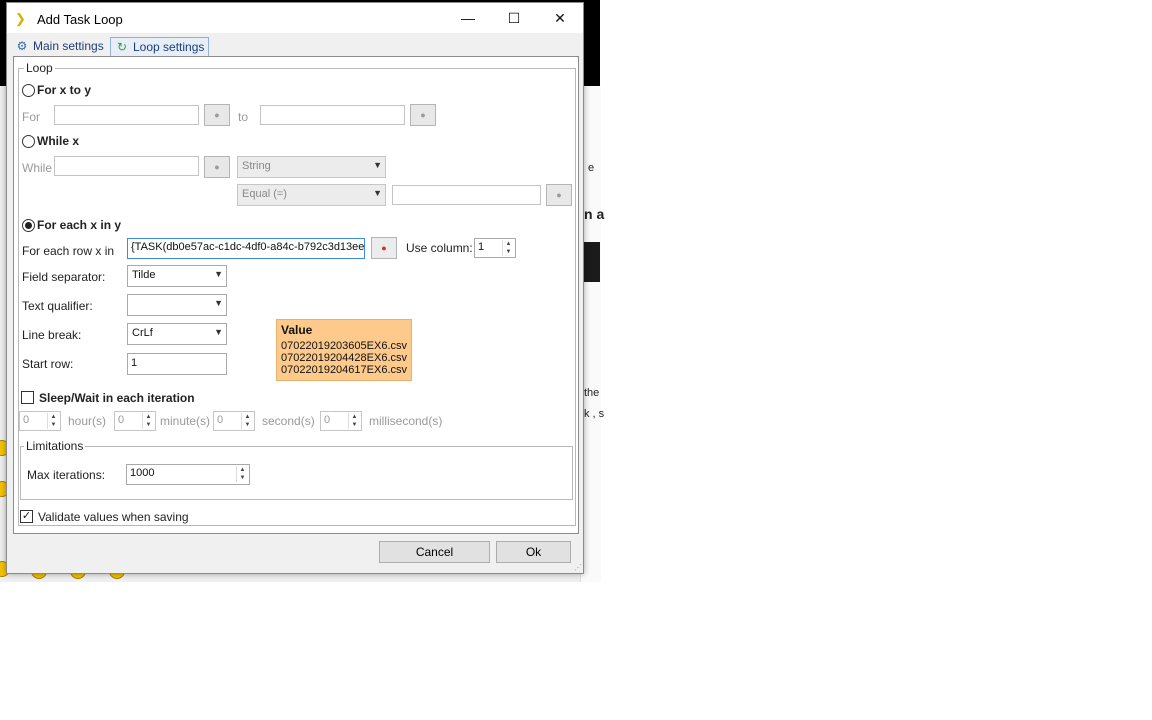 Image resolution: width=1152 pixels, height=720 pixels. What do you see at coordinates (341, 421) in the screenshot?
I see `milliseconds-stepper: 0 ▲ ▼` at bounding box center [341, 421].